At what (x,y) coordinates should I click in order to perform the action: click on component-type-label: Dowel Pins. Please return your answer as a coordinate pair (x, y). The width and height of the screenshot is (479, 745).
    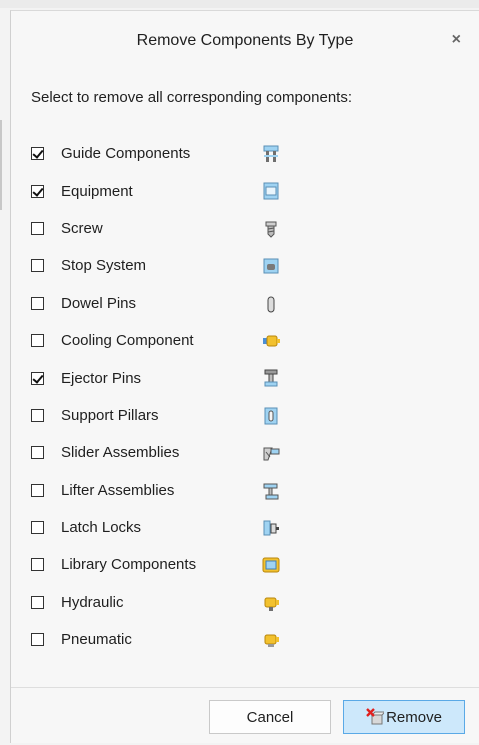
    Looking at the image, I should click on (99, 303).